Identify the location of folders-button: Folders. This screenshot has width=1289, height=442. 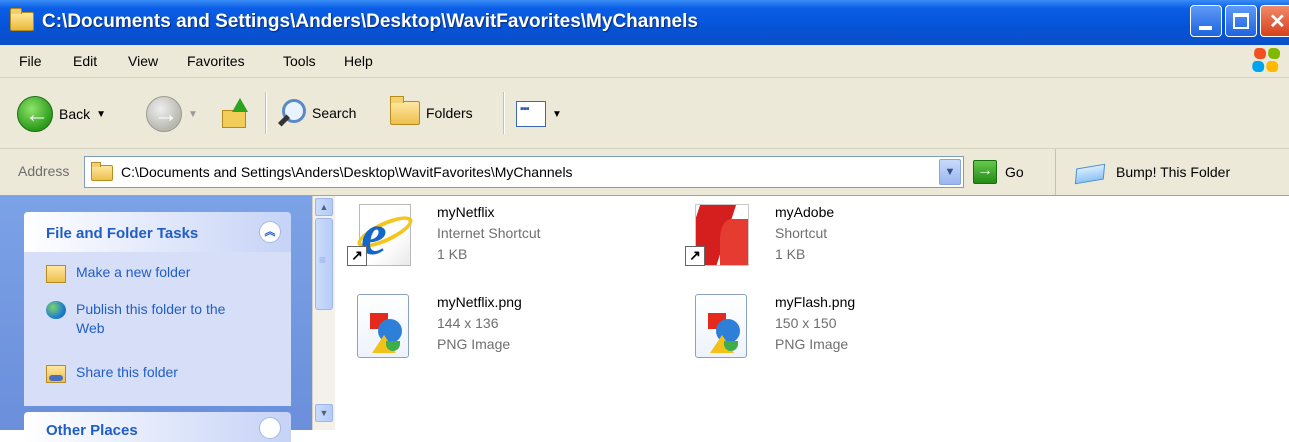
(431, 110).